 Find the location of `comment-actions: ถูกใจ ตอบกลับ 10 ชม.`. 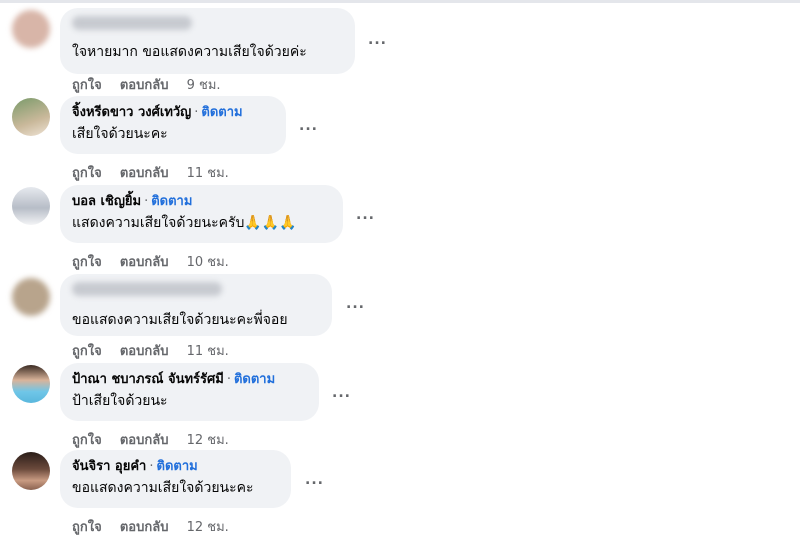

comment-actions: ถูกใจ ตอบกลับ 10 ชม. is located at coordinates (150, 261).